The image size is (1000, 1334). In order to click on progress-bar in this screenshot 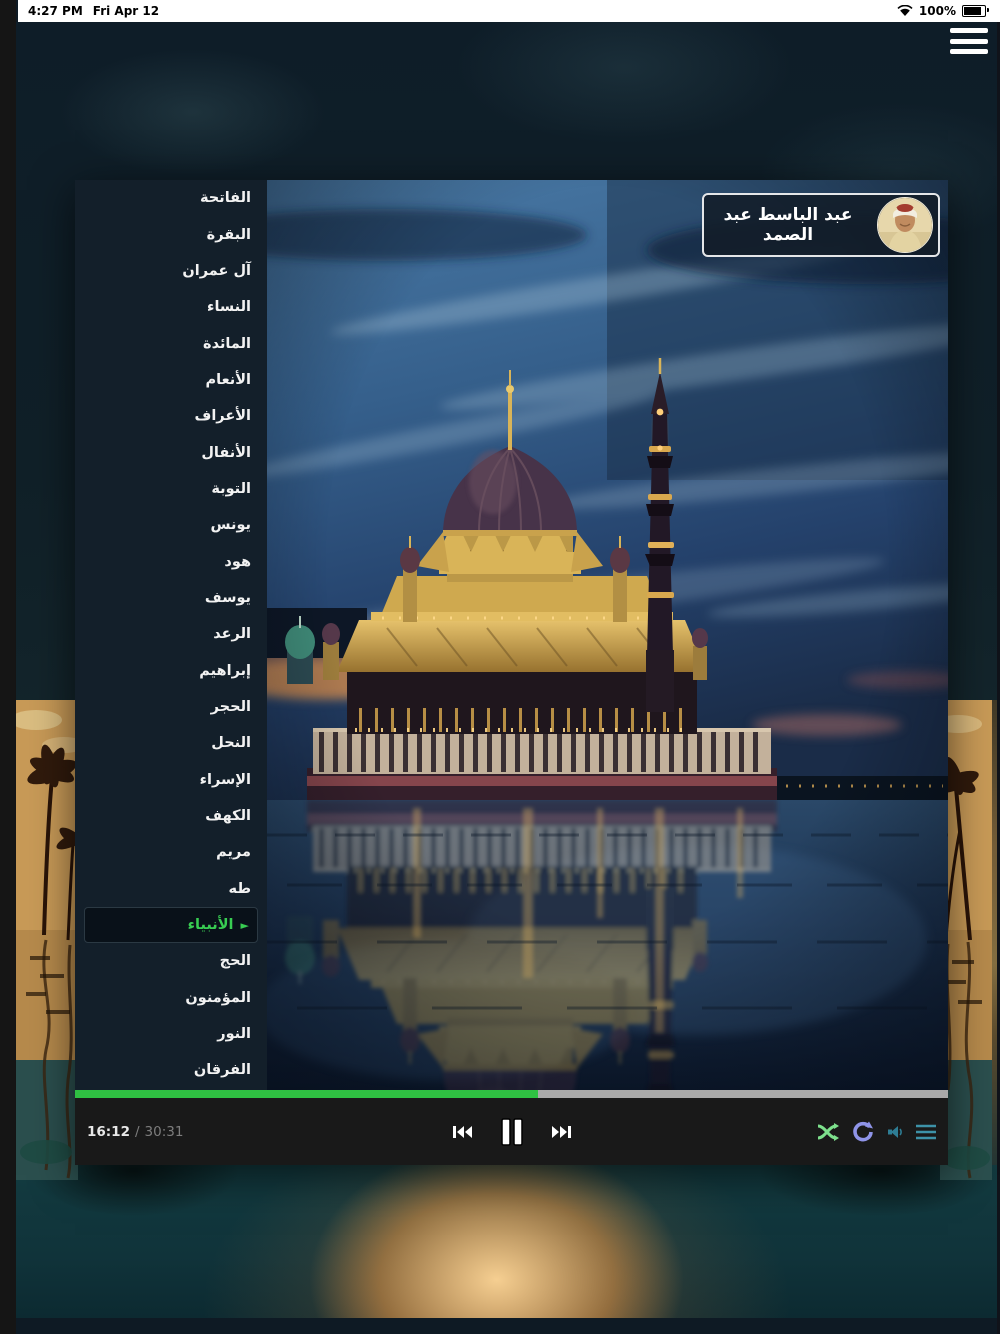, I will do `click(511, 1094)`.